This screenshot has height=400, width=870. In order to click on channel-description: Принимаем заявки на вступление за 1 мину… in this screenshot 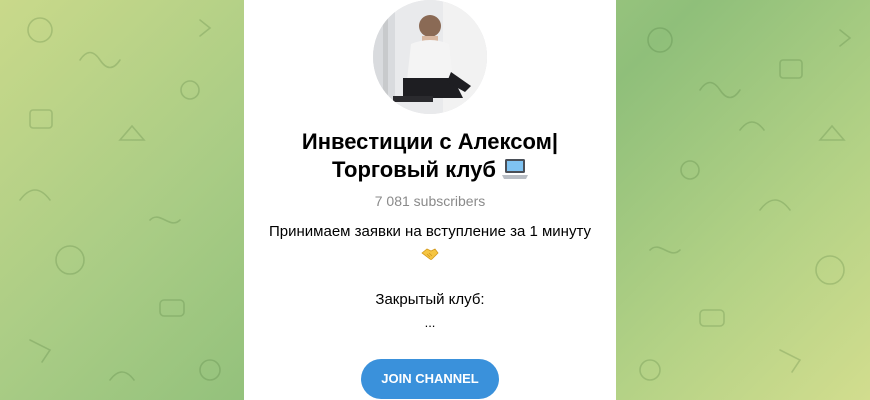, I will do `click(430, 231)`.